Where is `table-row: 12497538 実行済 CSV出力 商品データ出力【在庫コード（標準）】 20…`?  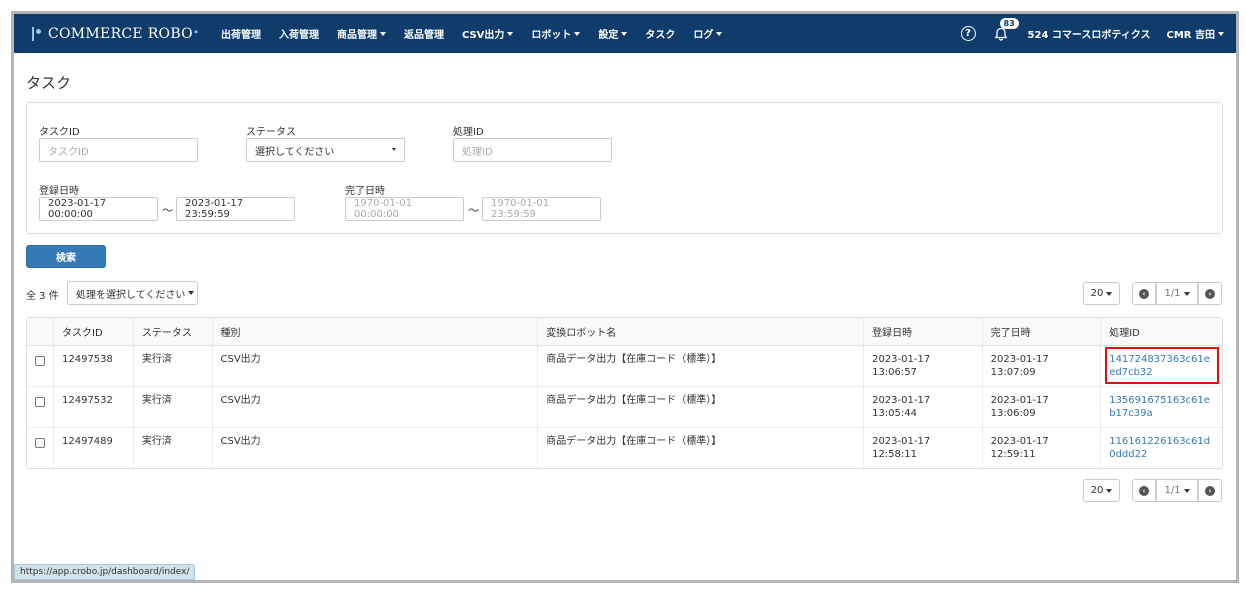
table-row: 12497538 実行済 CSV出力 商品データ出力【在庫コード（標準）】 20… is located at coordinates (624, 366).